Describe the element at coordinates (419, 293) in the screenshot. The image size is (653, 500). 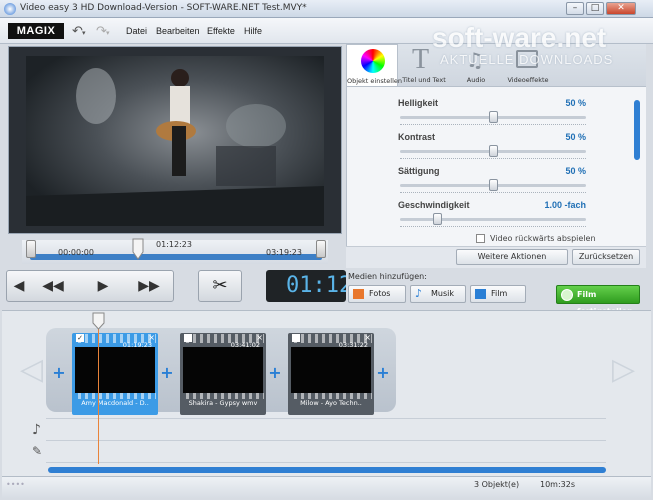
I see `music-icon: ♪` at that location.